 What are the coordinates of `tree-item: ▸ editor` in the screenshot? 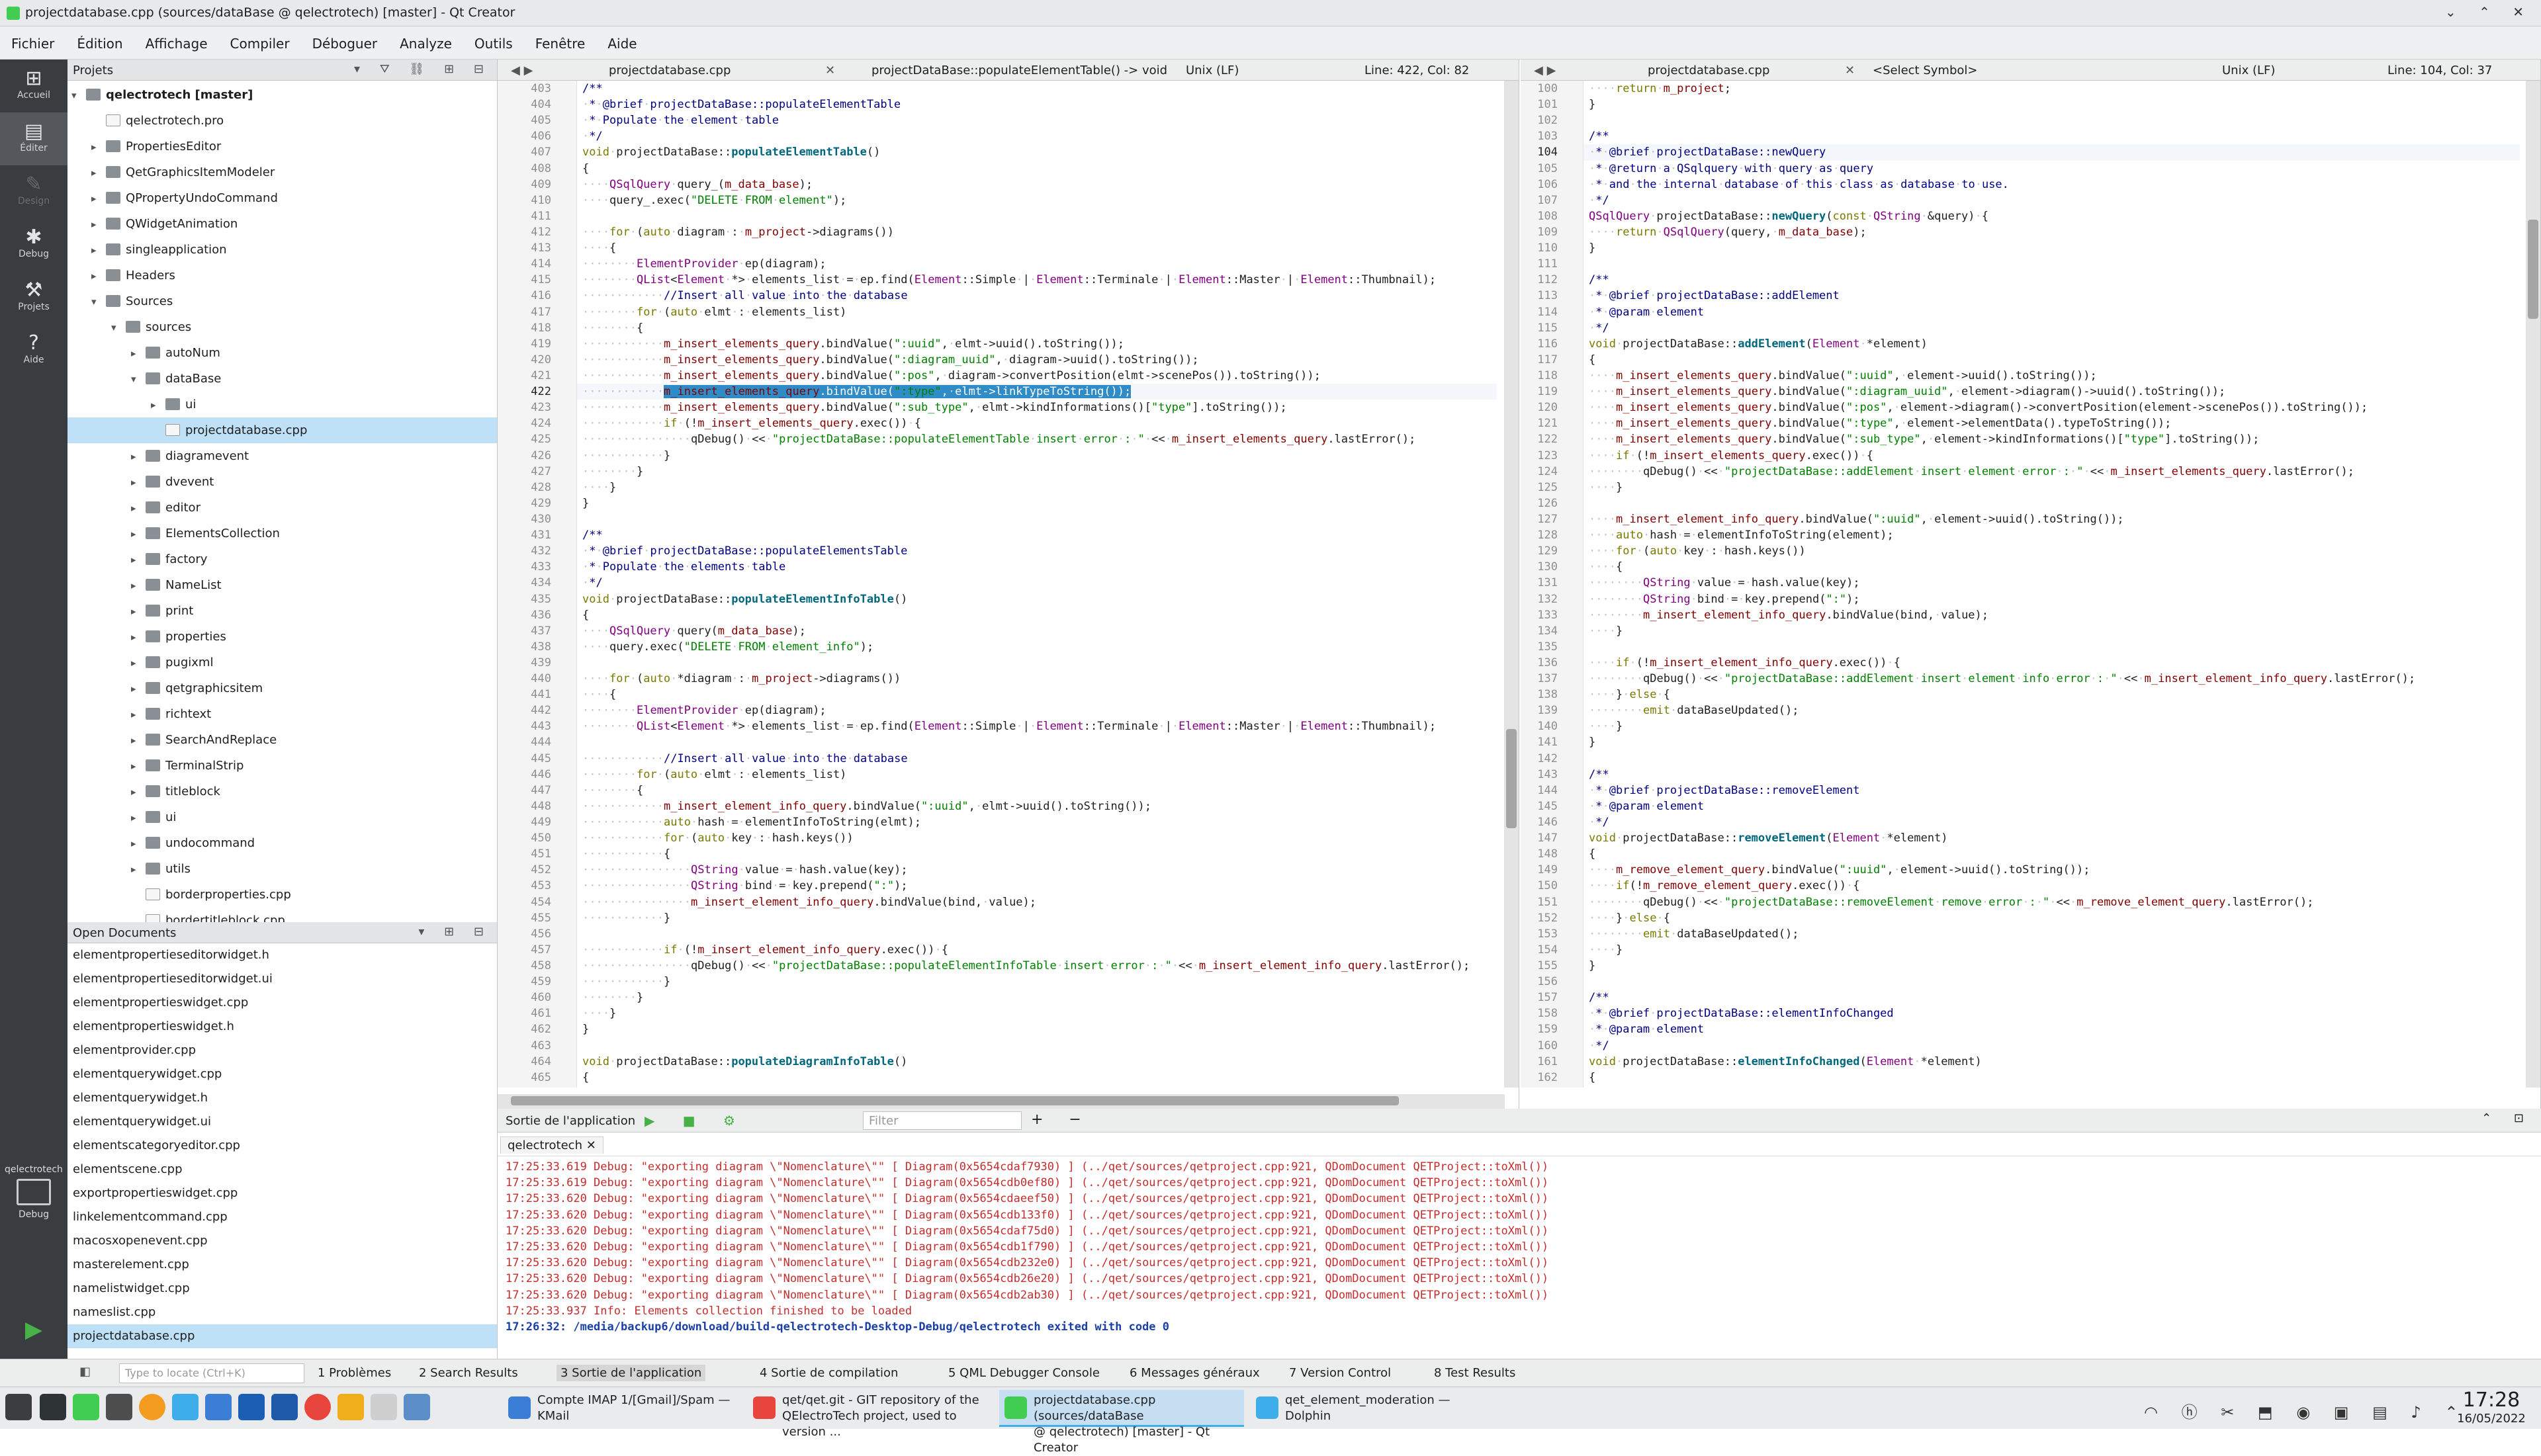 It's located at (282, 508).